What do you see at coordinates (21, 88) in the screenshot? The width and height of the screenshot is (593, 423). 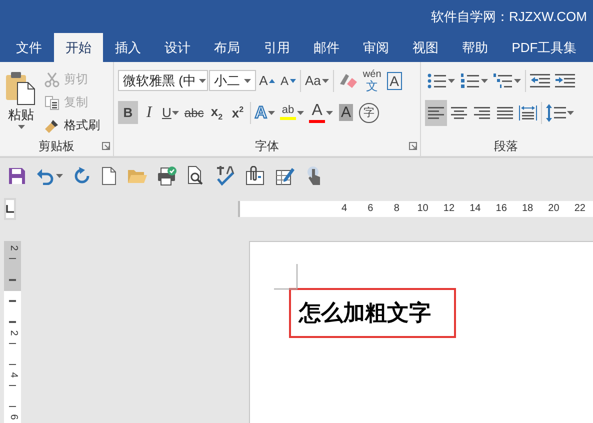 I see `clipboard-icon` at bounding box center [21, 88].